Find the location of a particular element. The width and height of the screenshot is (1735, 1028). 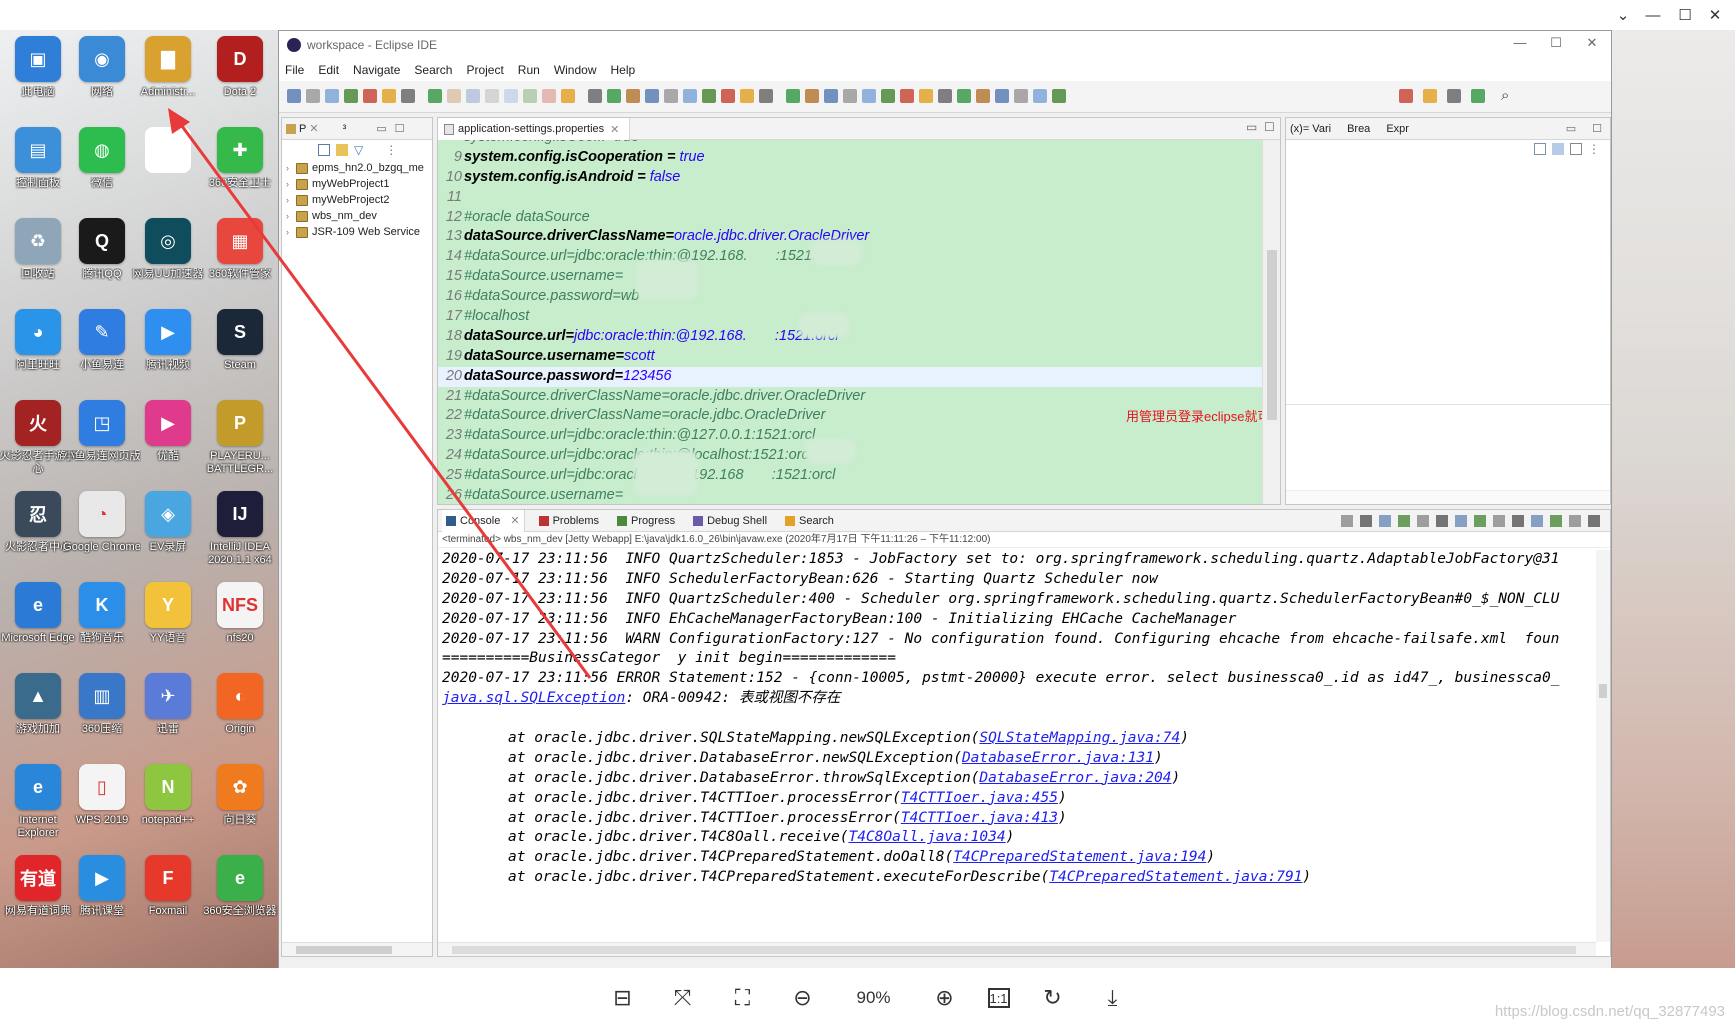

desktop-icon: e Internet Explorer is located at coordinates (38, 805).